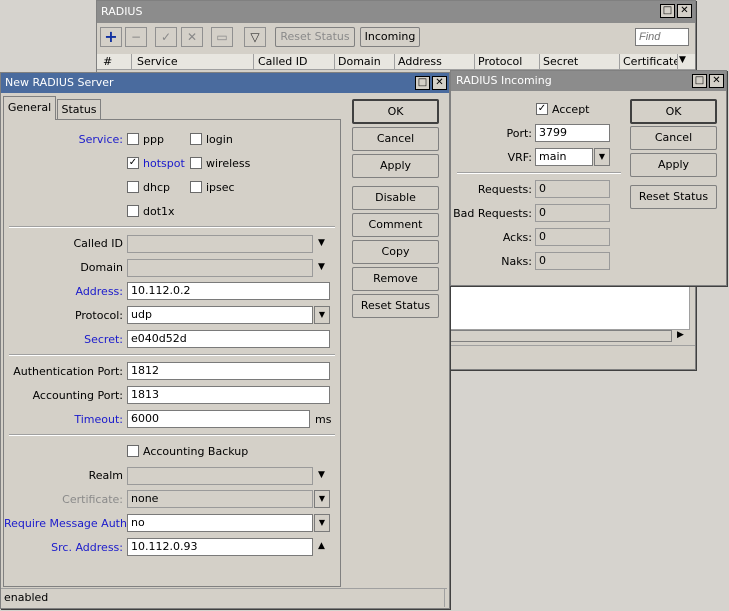 The image size is (729, 611). What do you see at coordinates (222, 37) in the screenshot?
I see `comment-icon: ▭` at bounding box center [222, 37].